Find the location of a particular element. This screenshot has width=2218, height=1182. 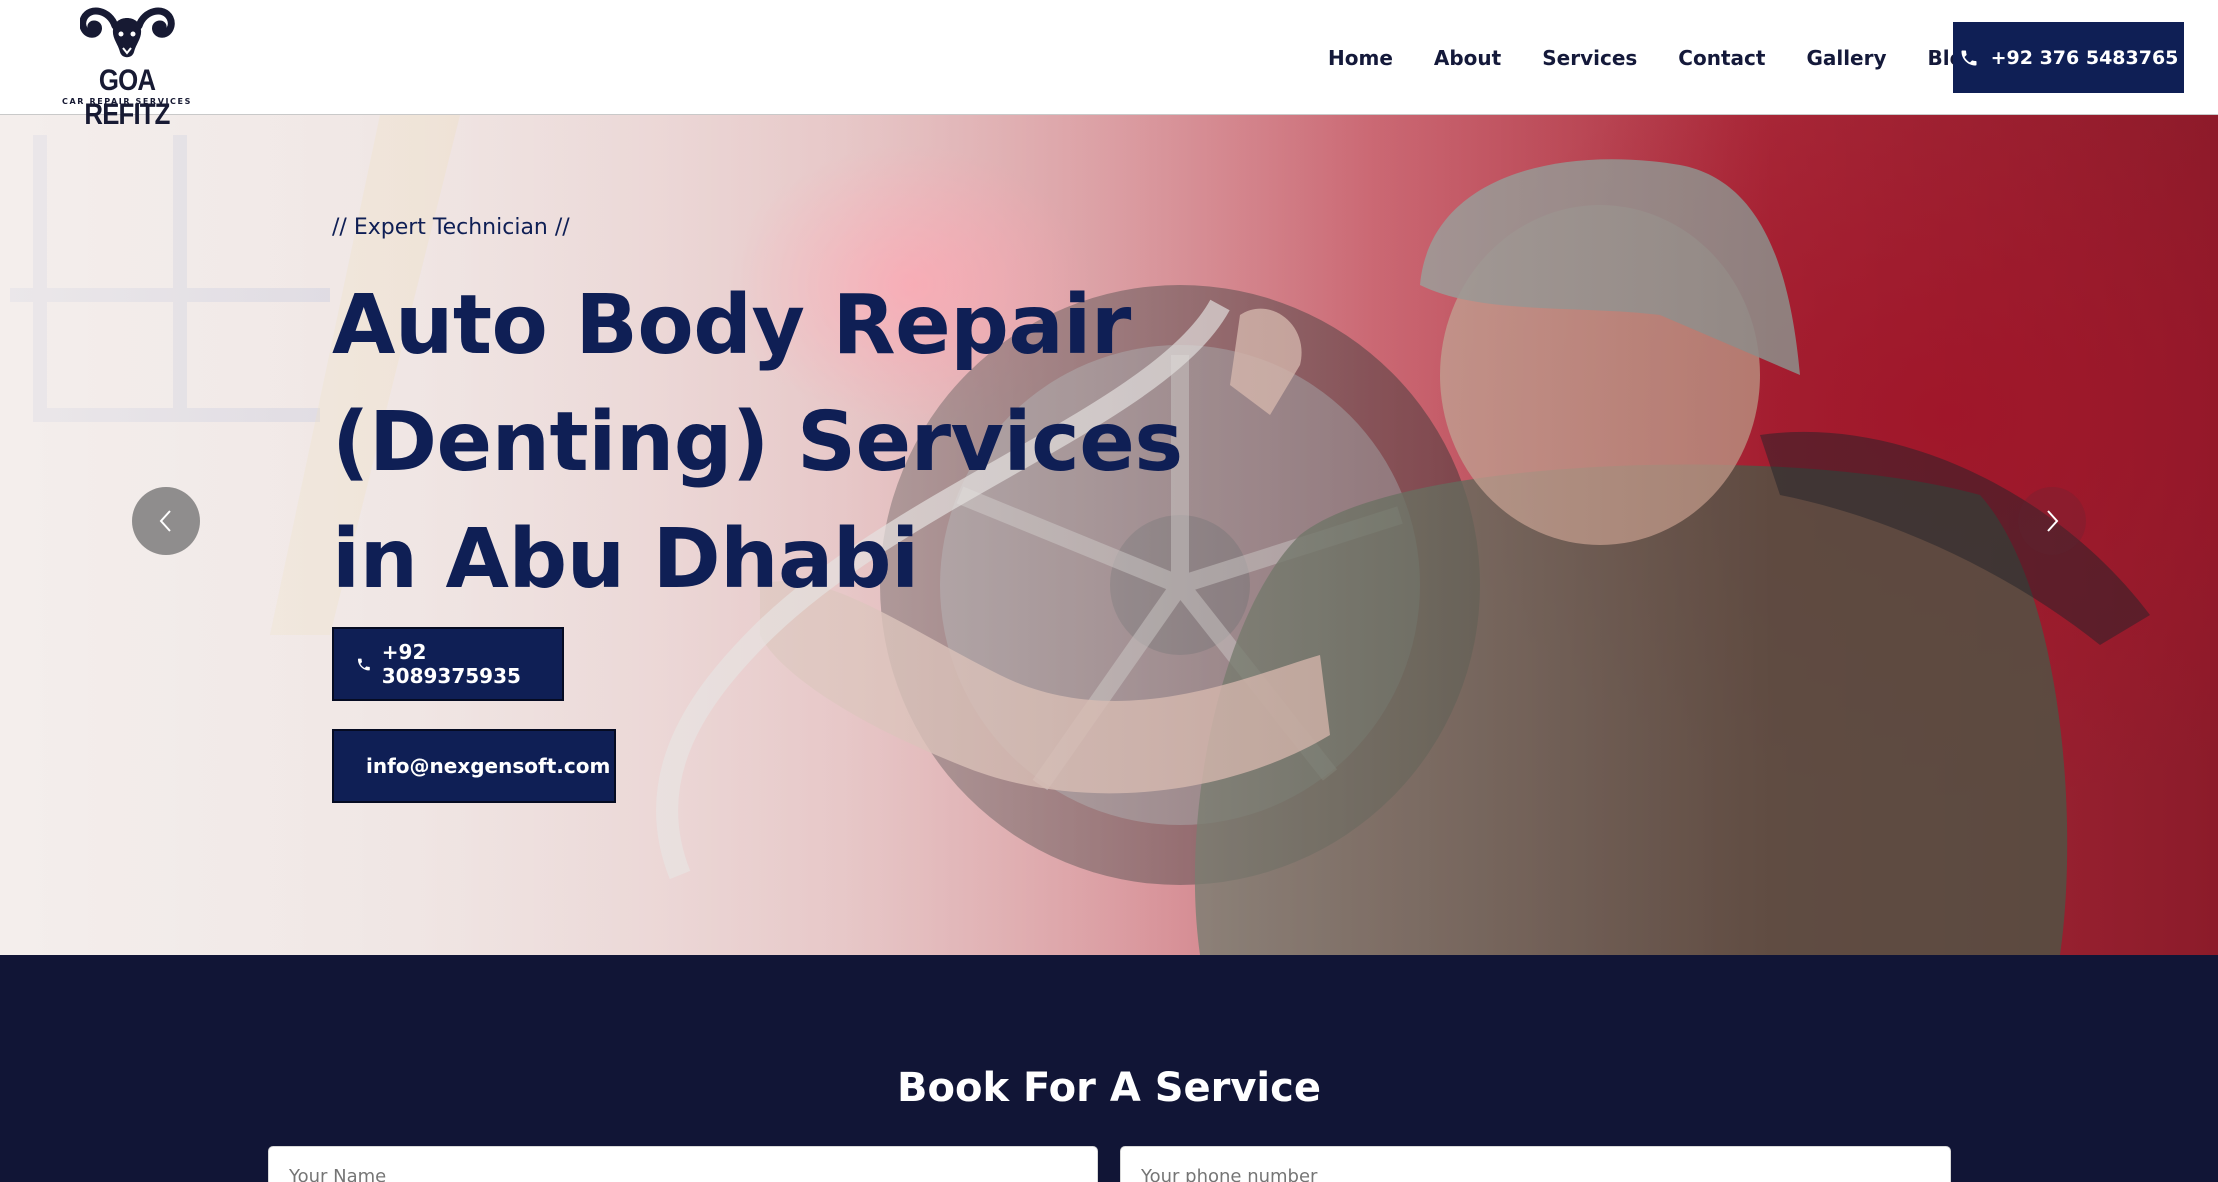

chevron-right-icon is located at coordinates (2053, 521).